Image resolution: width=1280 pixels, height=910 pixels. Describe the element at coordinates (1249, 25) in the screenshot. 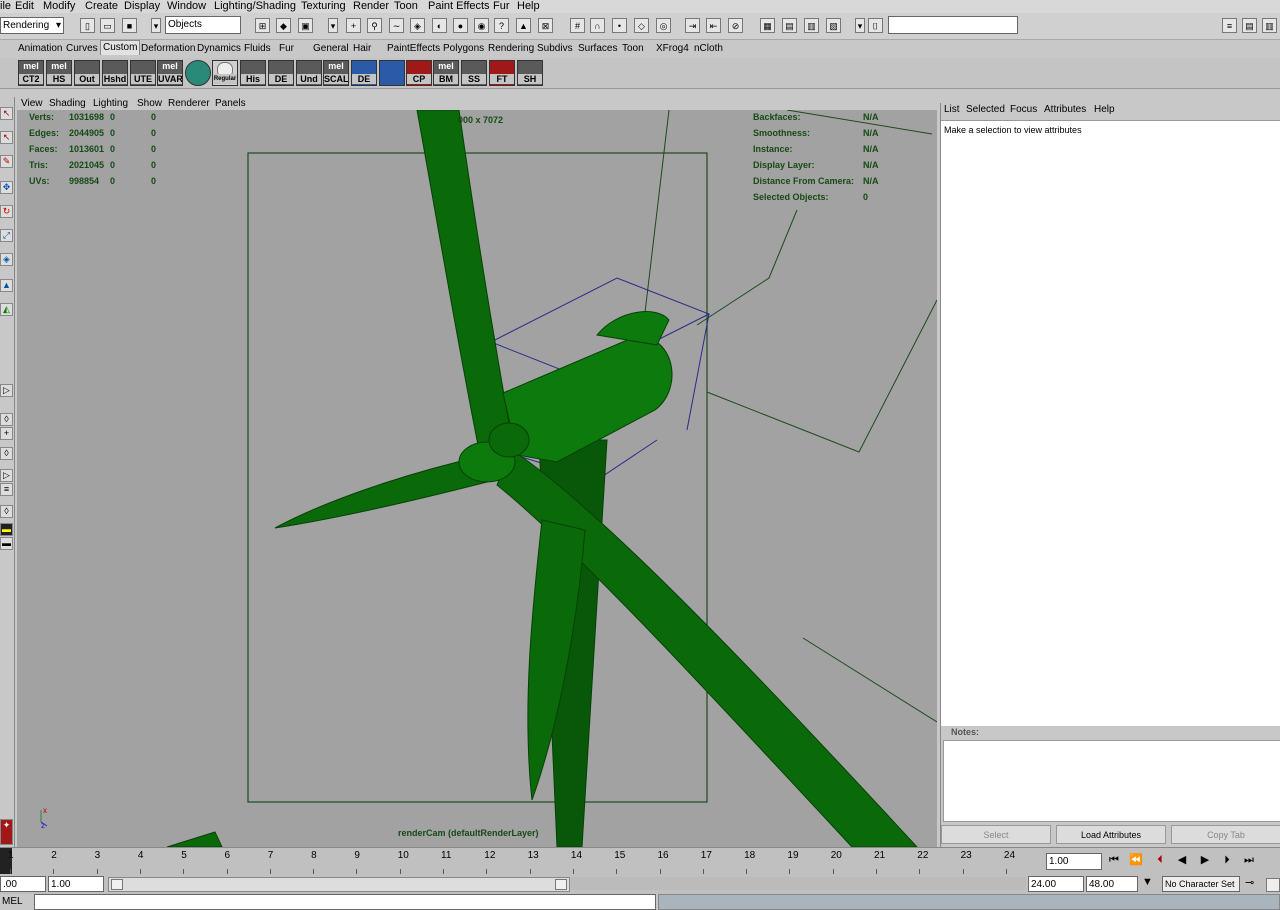

I see `show-tool-settings-icon: ▤` at that location.